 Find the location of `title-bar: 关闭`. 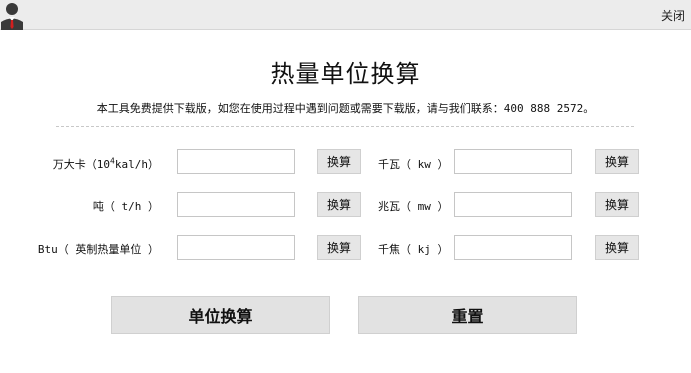

title-bar: 关闭 is located at coordinates (345, 15).